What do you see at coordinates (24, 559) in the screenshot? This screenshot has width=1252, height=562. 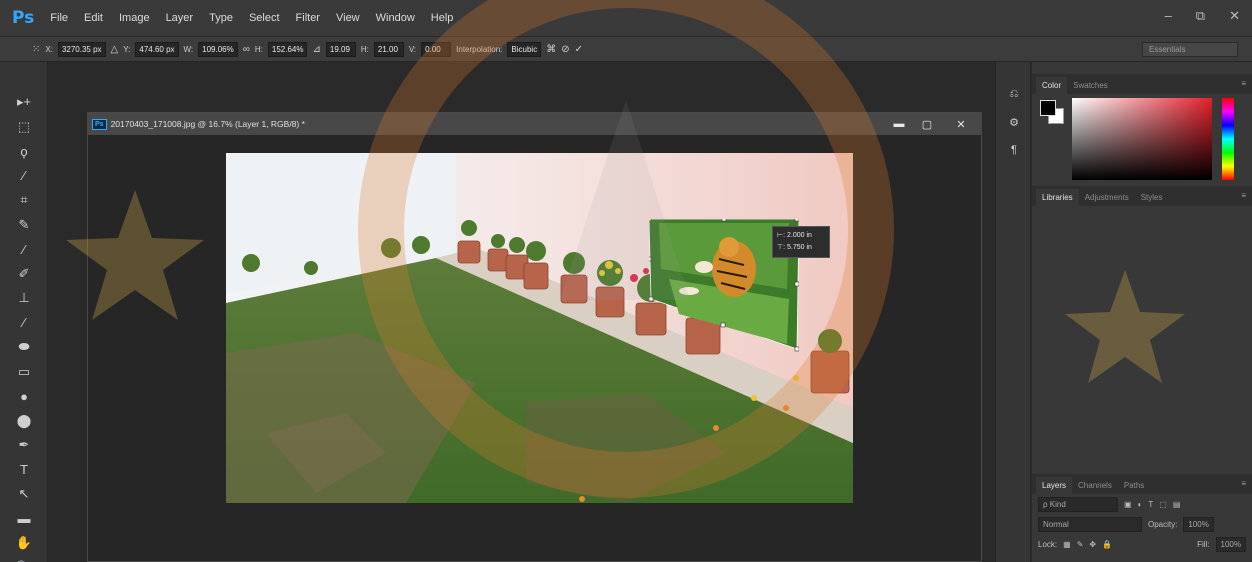 I see `zoom-tool-icon: 🔍` at bounding box center [24, 559].